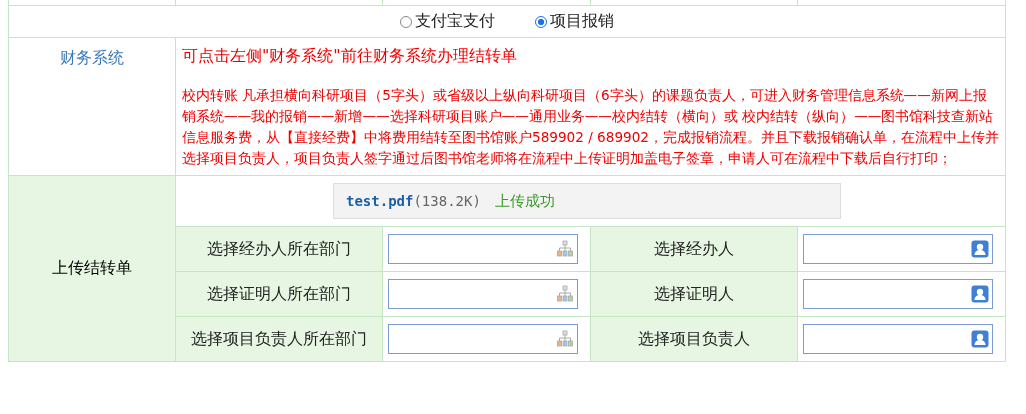  What do you see at coordinates (279, 338) in the screenshot?
I see `field-label: 选择项目负责人所在部门` at bounding box center [279, 338].